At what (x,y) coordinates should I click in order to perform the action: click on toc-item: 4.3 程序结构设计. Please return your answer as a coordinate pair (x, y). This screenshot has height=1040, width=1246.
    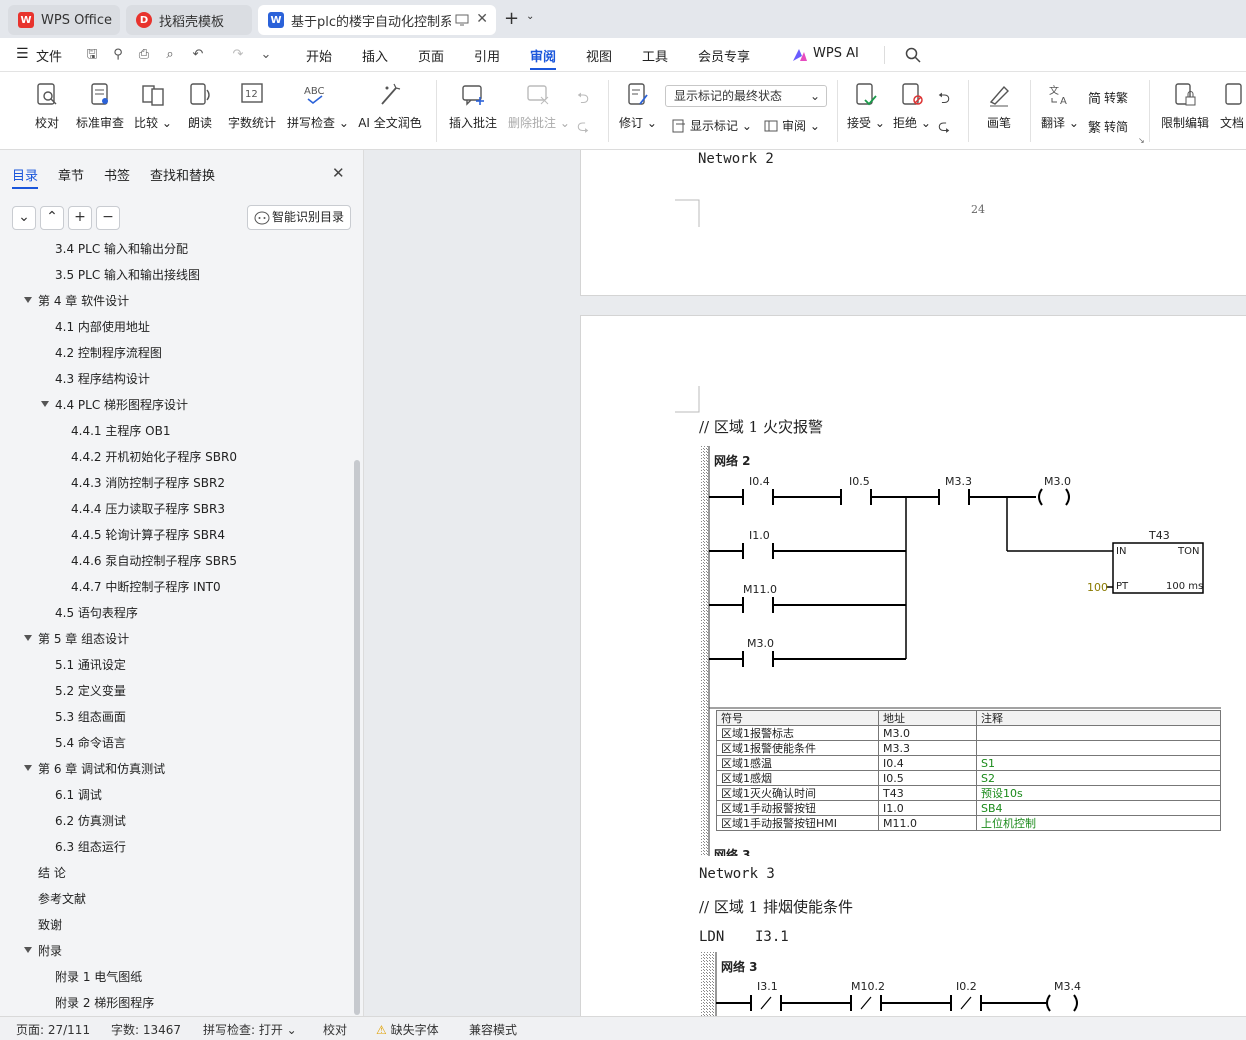
    Looking at the image, I should click on (102, 378).